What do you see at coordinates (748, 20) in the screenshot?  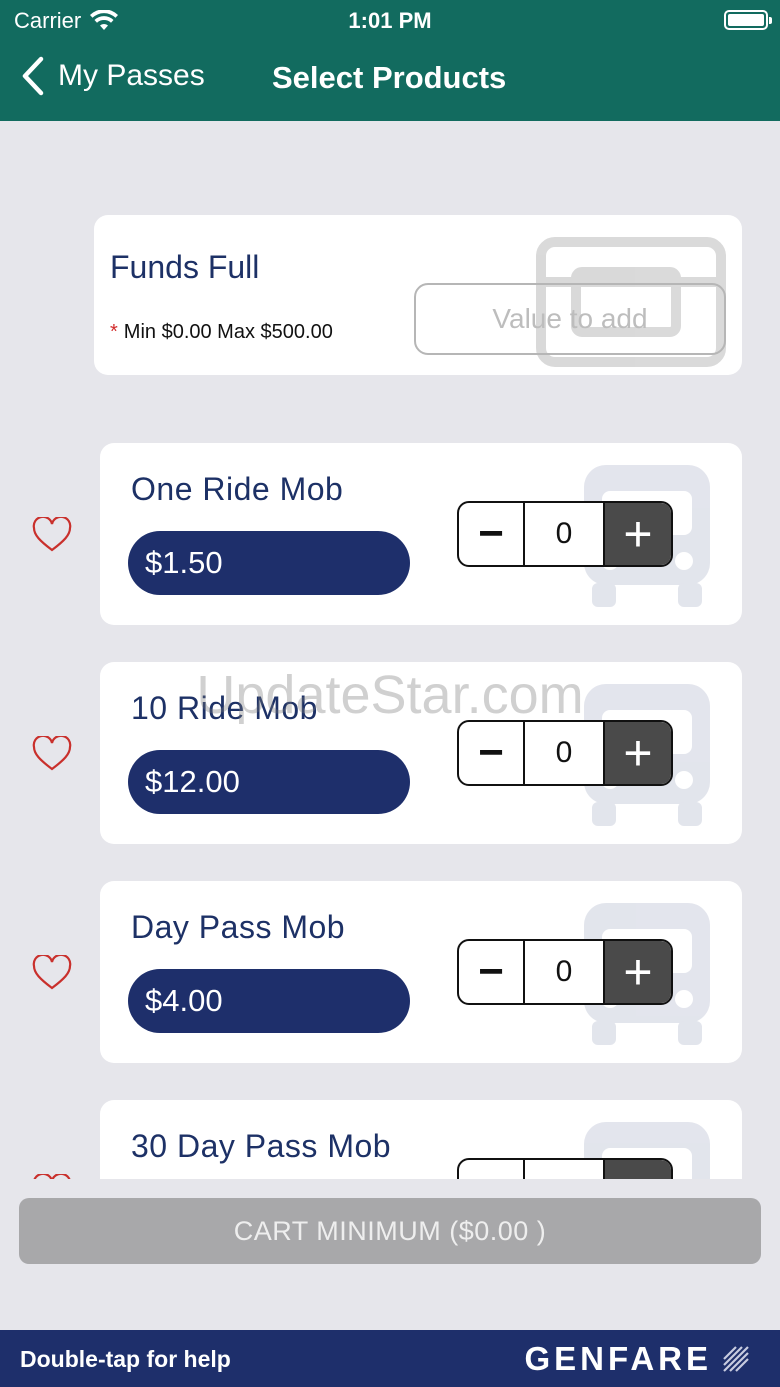 I see `battery-icon` at bounding box center [748, 20].